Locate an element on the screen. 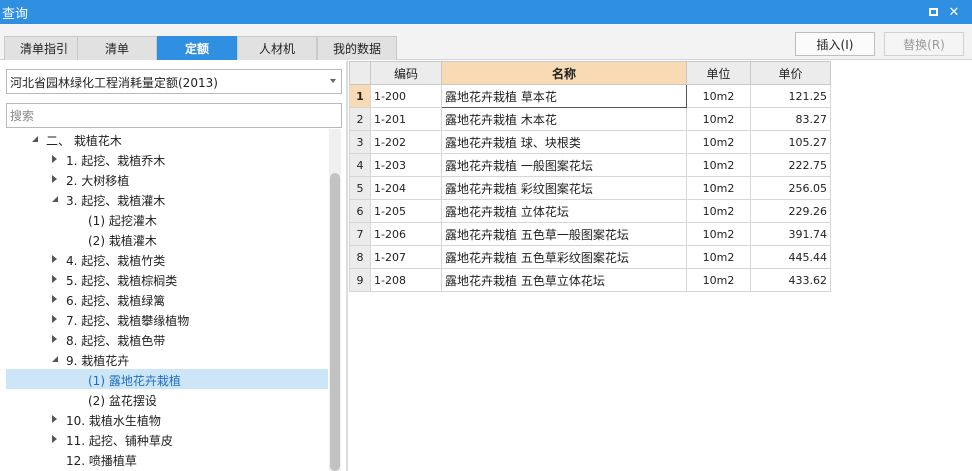  tree-node: 1. 起挖、栽植乔木 is located at coordinates (167, 159).